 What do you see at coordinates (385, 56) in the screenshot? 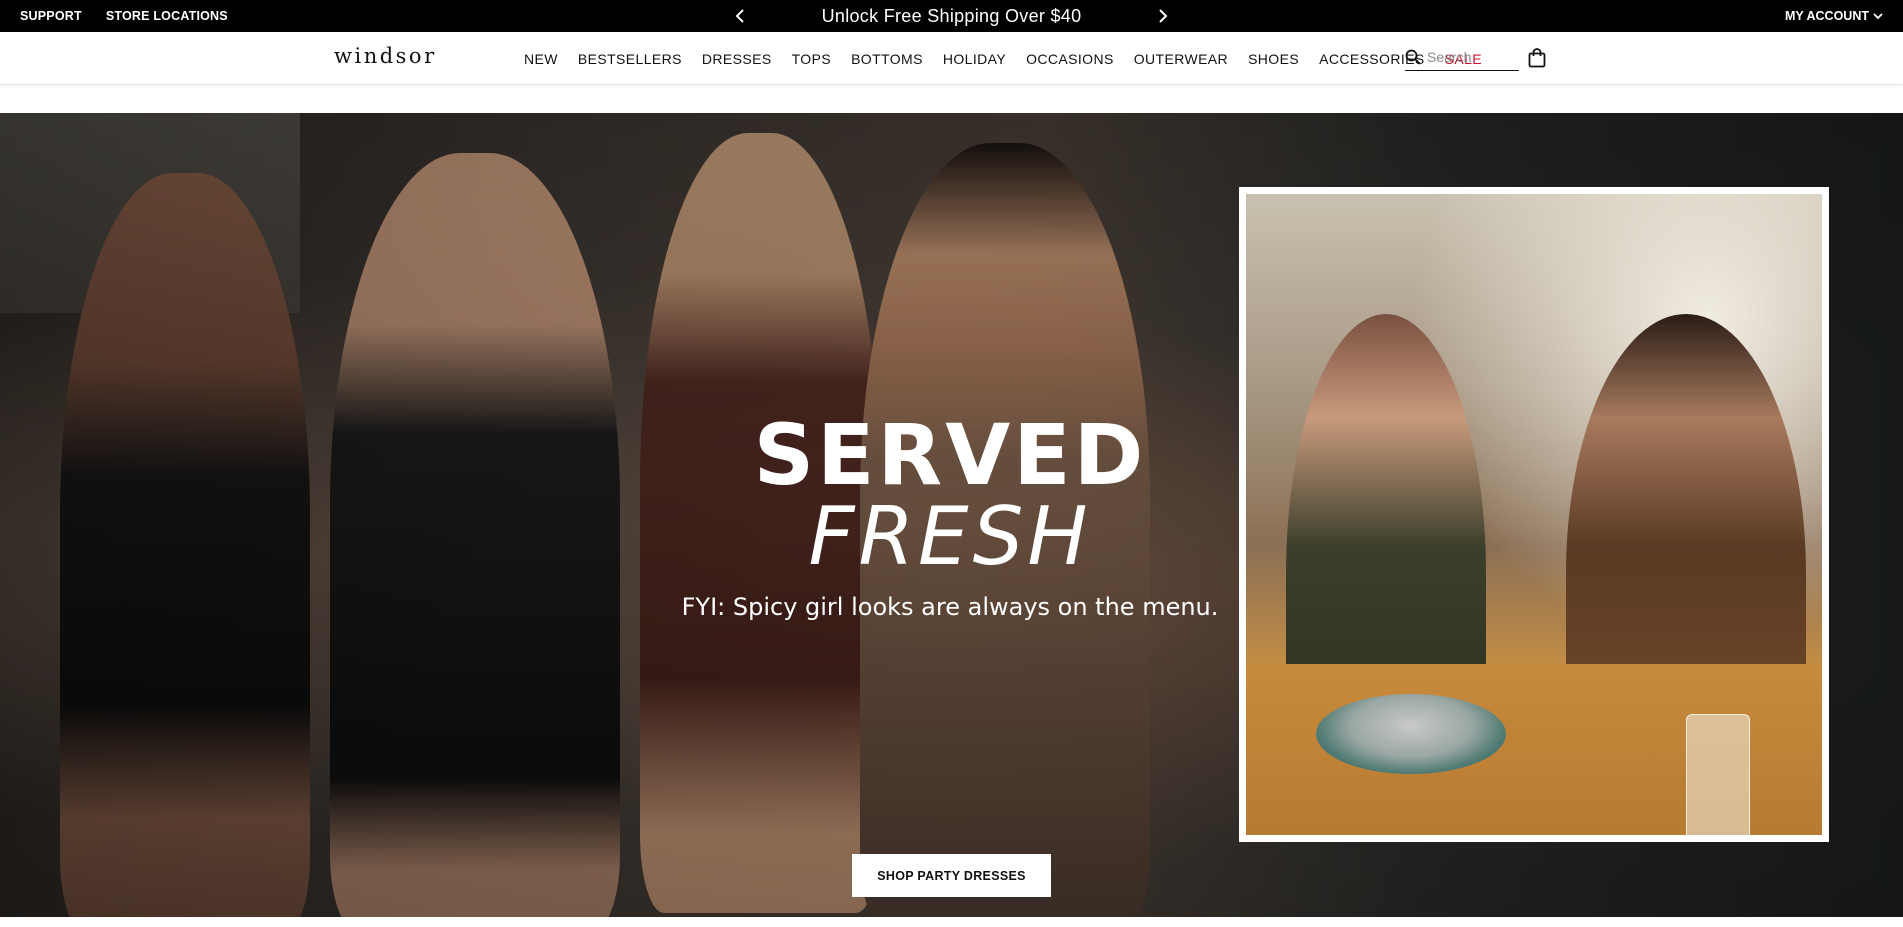
I see `windsor-logo: windsor` at bounding box center [385, 56].